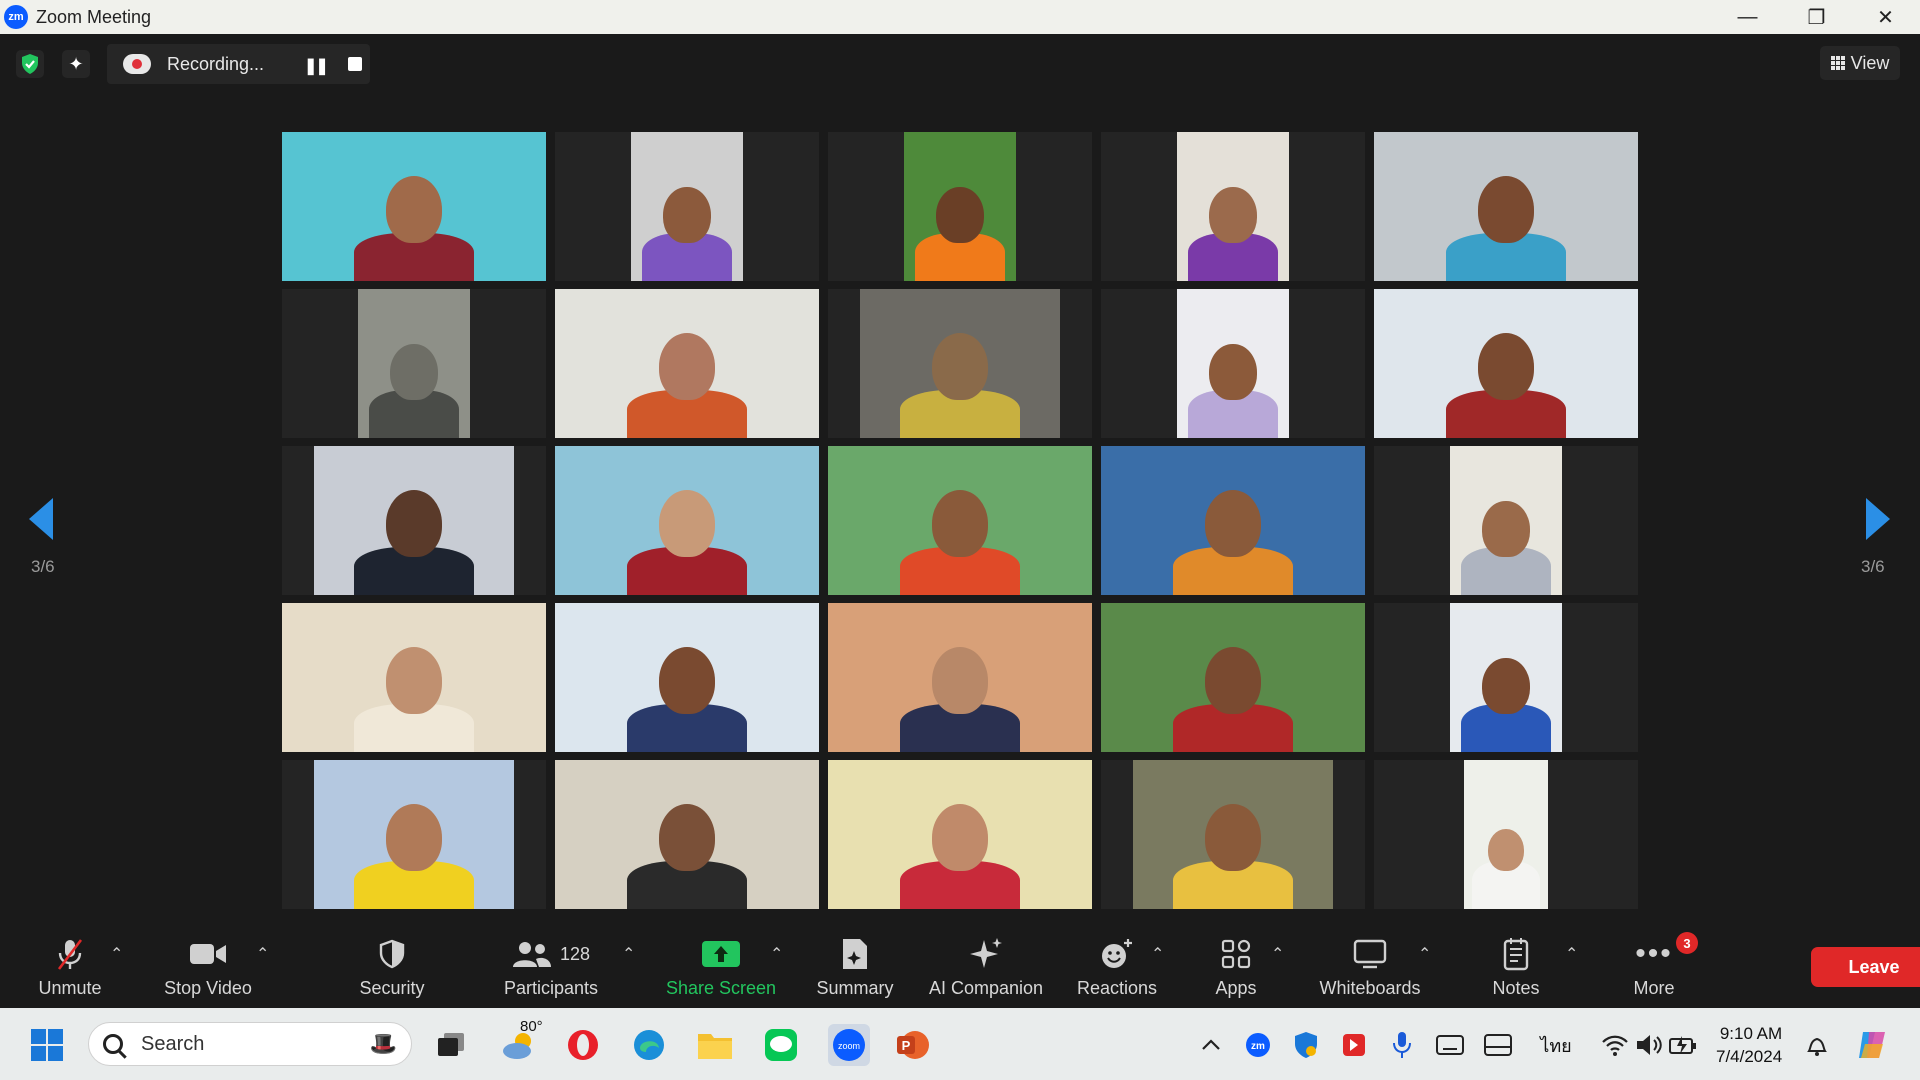  Describe the element at coordinates (1649, 1045) in the screenshot. I see `volume-icon` at that location.